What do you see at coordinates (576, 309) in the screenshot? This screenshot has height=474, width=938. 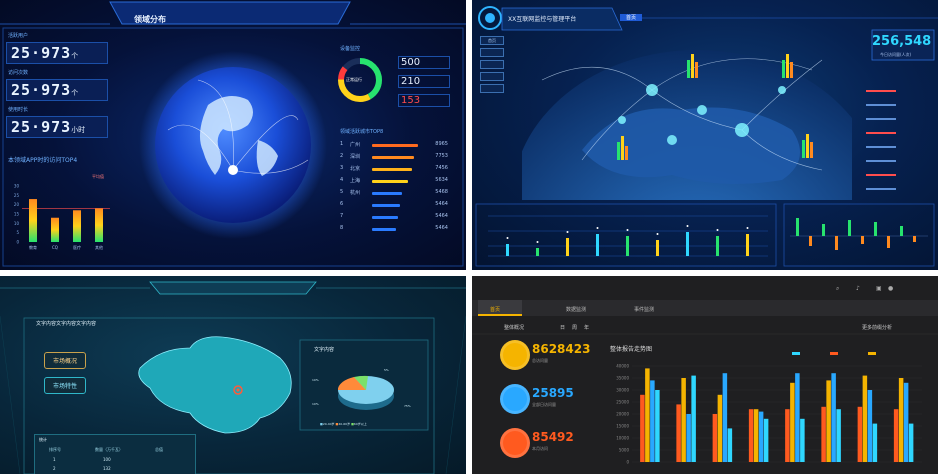 I see `nav-data-monitor: 数据监测` at bounding box center [576, 309].